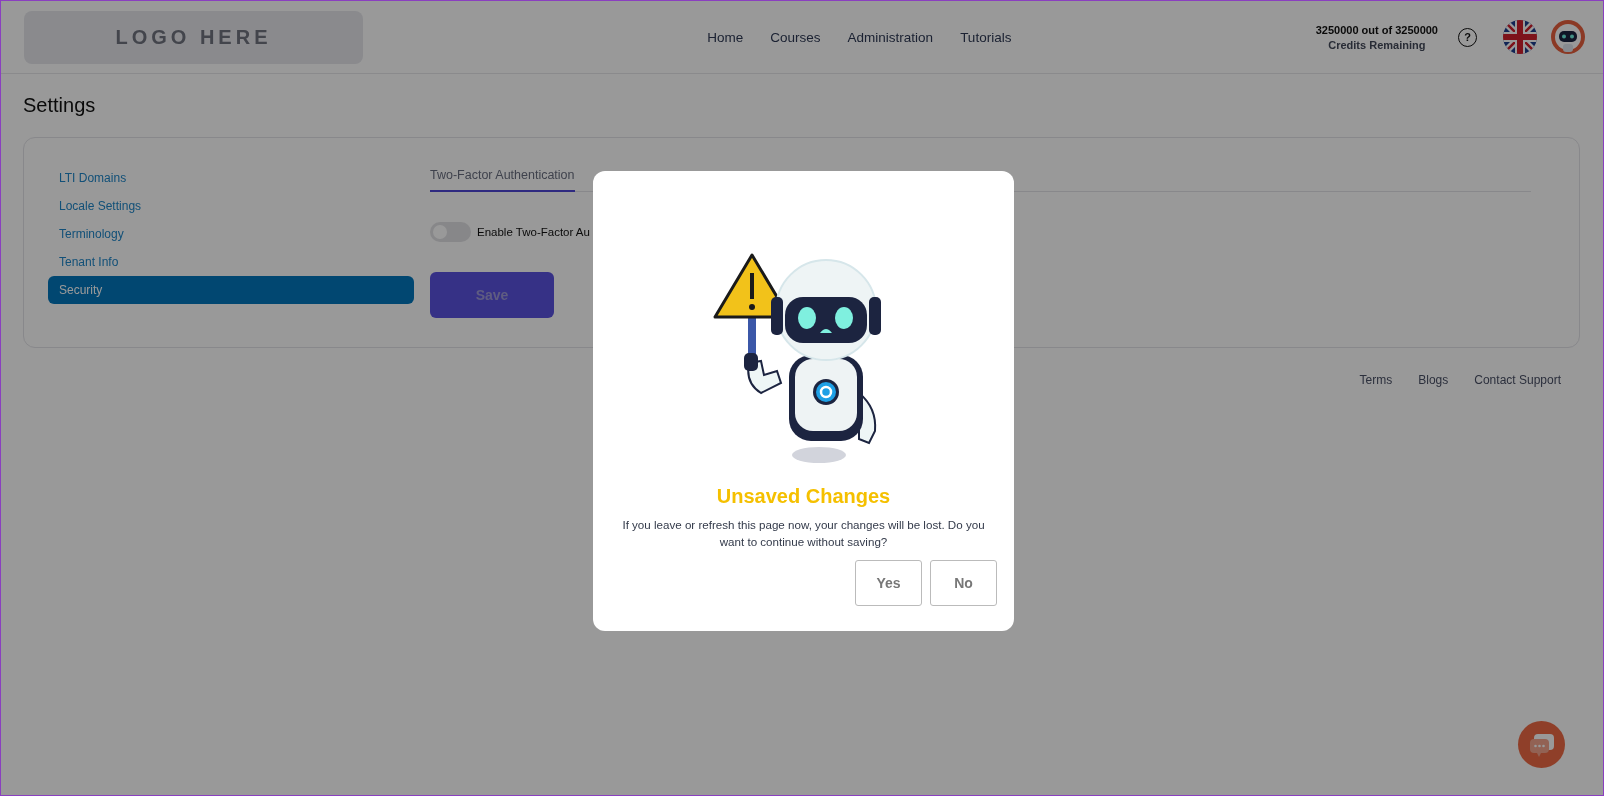  What do you see at coordinates (888, 583) in the screenshot?
I see `yes-button: Yes` at bounding box center [888, 583].